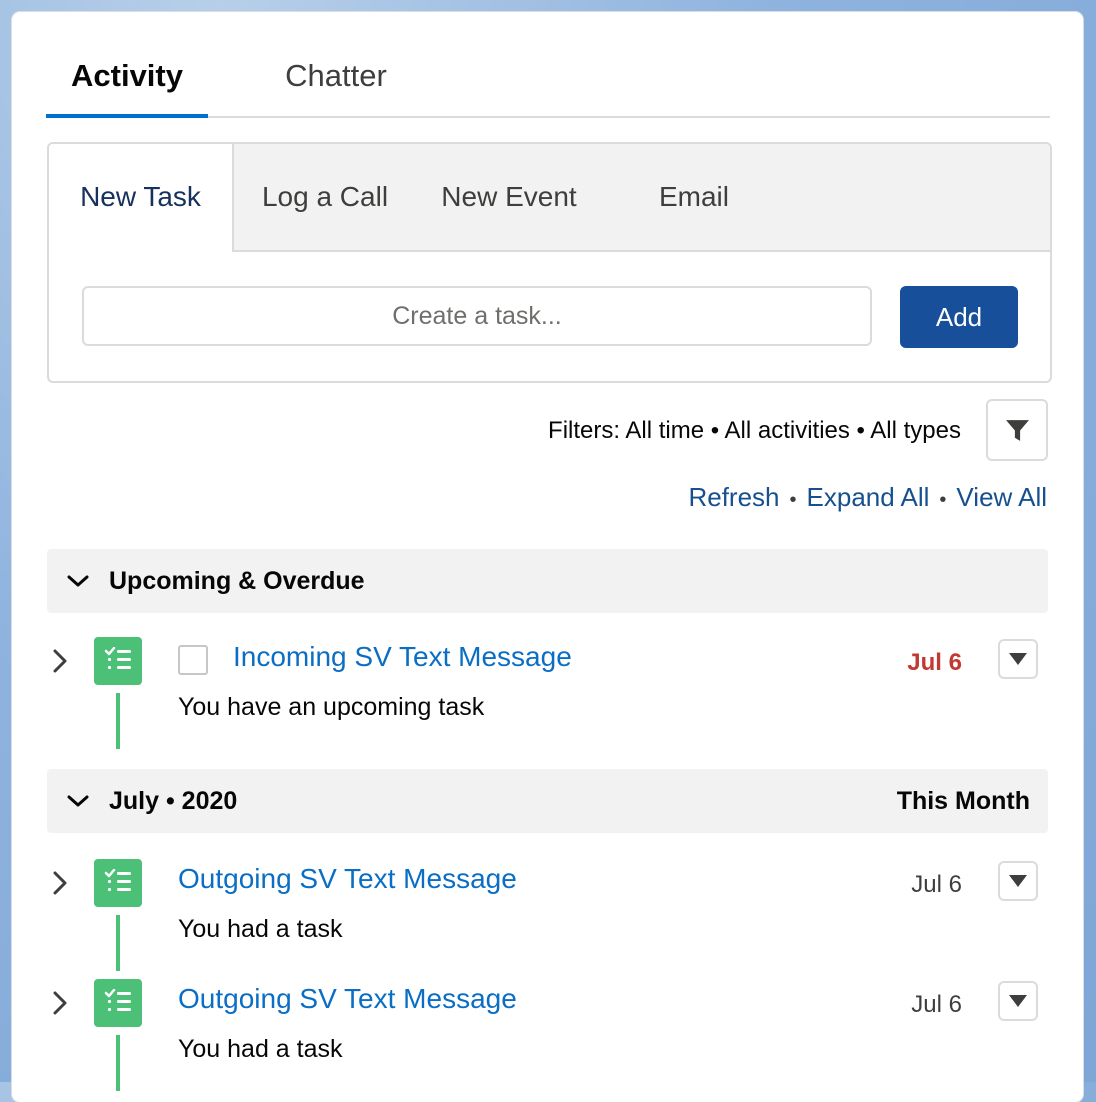 The image size is (1096, 1102). I want to click on task-due-date: Jul 6, so click(934, 662).